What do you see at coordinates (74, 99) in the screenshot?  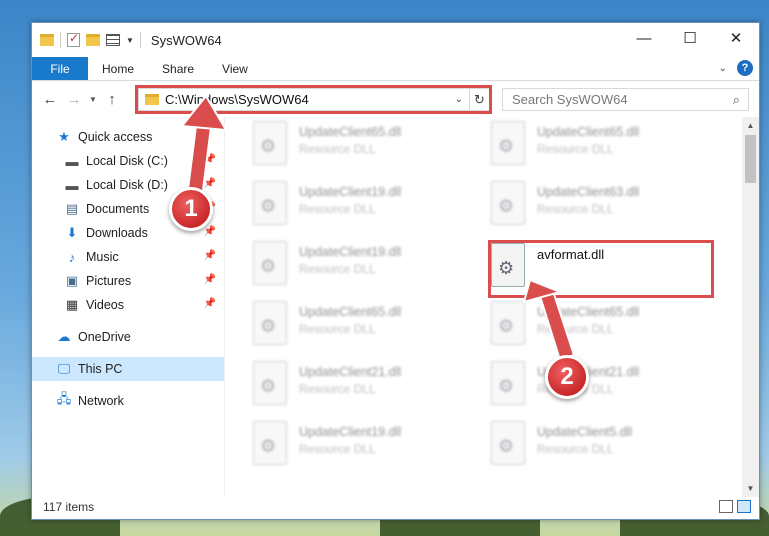 I see `forward-arrow-icon: →` at bounding box center [74, 99].